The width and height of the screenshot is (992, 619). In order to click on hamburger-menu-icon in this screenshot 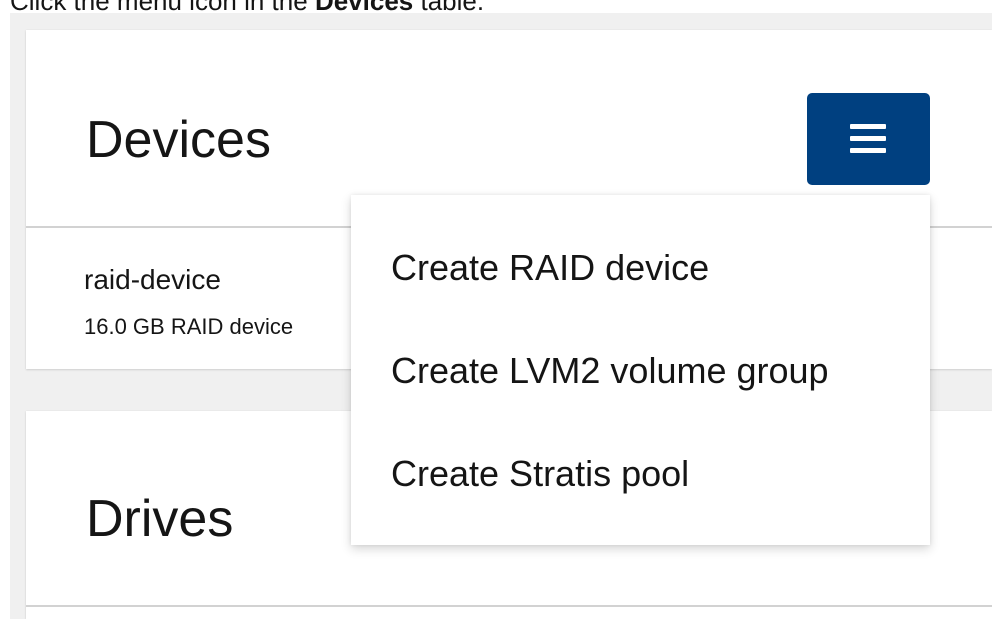, I will do `click(868, 139)`.